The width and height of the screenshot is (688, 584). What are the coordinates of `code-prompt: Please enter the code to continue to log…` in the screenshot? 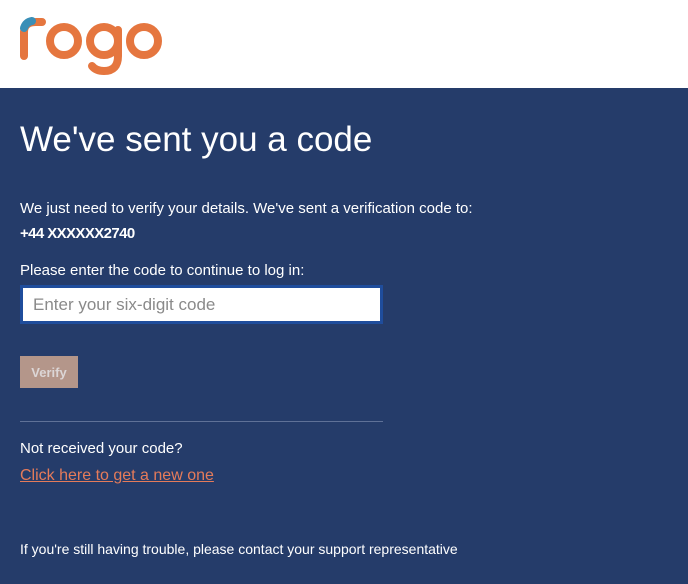 It's located at (162, 270).